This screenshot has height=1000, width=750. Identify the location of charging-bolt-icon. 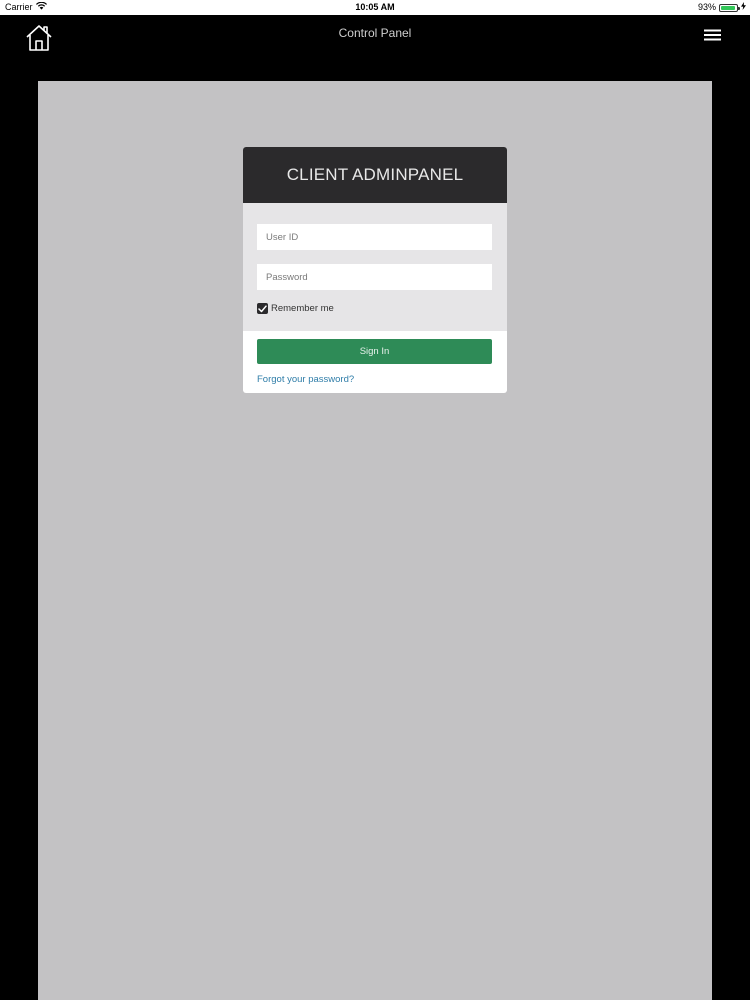
(743, 7).